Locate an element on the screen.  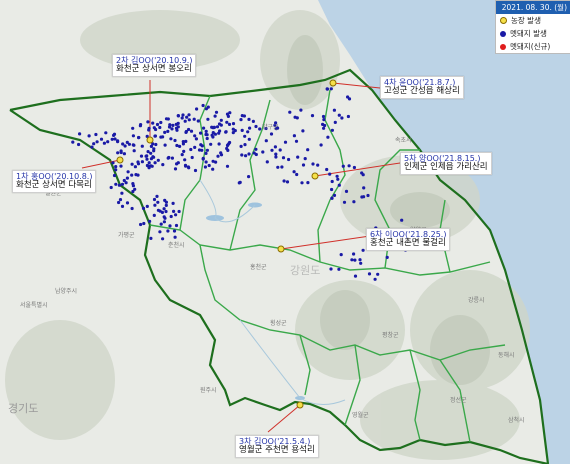
callout-location: 화천군 상서면 다목리 is located at coordinates (54, 185).